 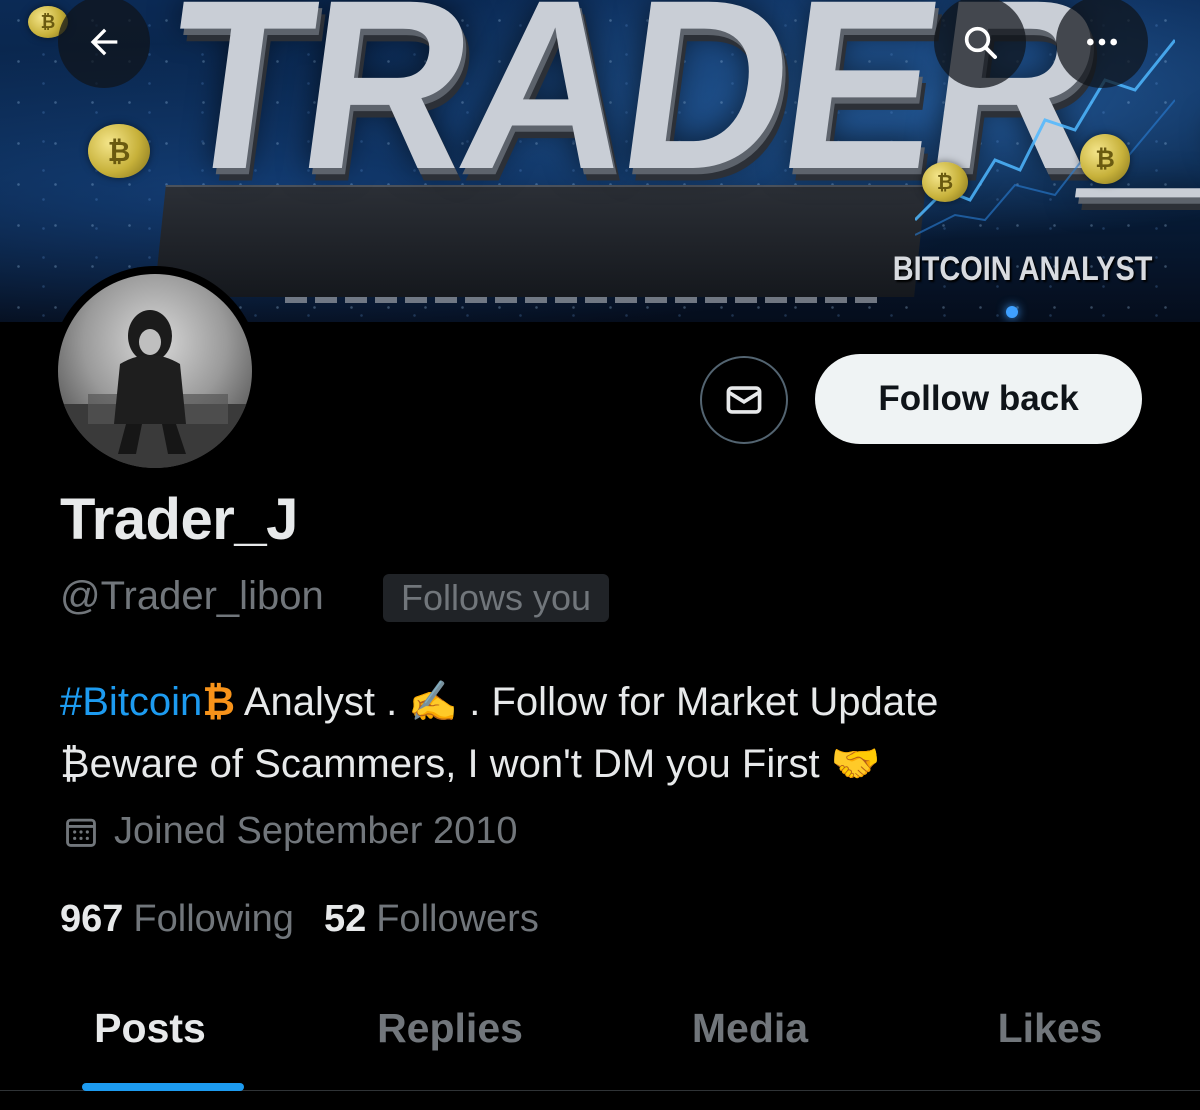 I want to click on search-button, so click(x=980, y=44).